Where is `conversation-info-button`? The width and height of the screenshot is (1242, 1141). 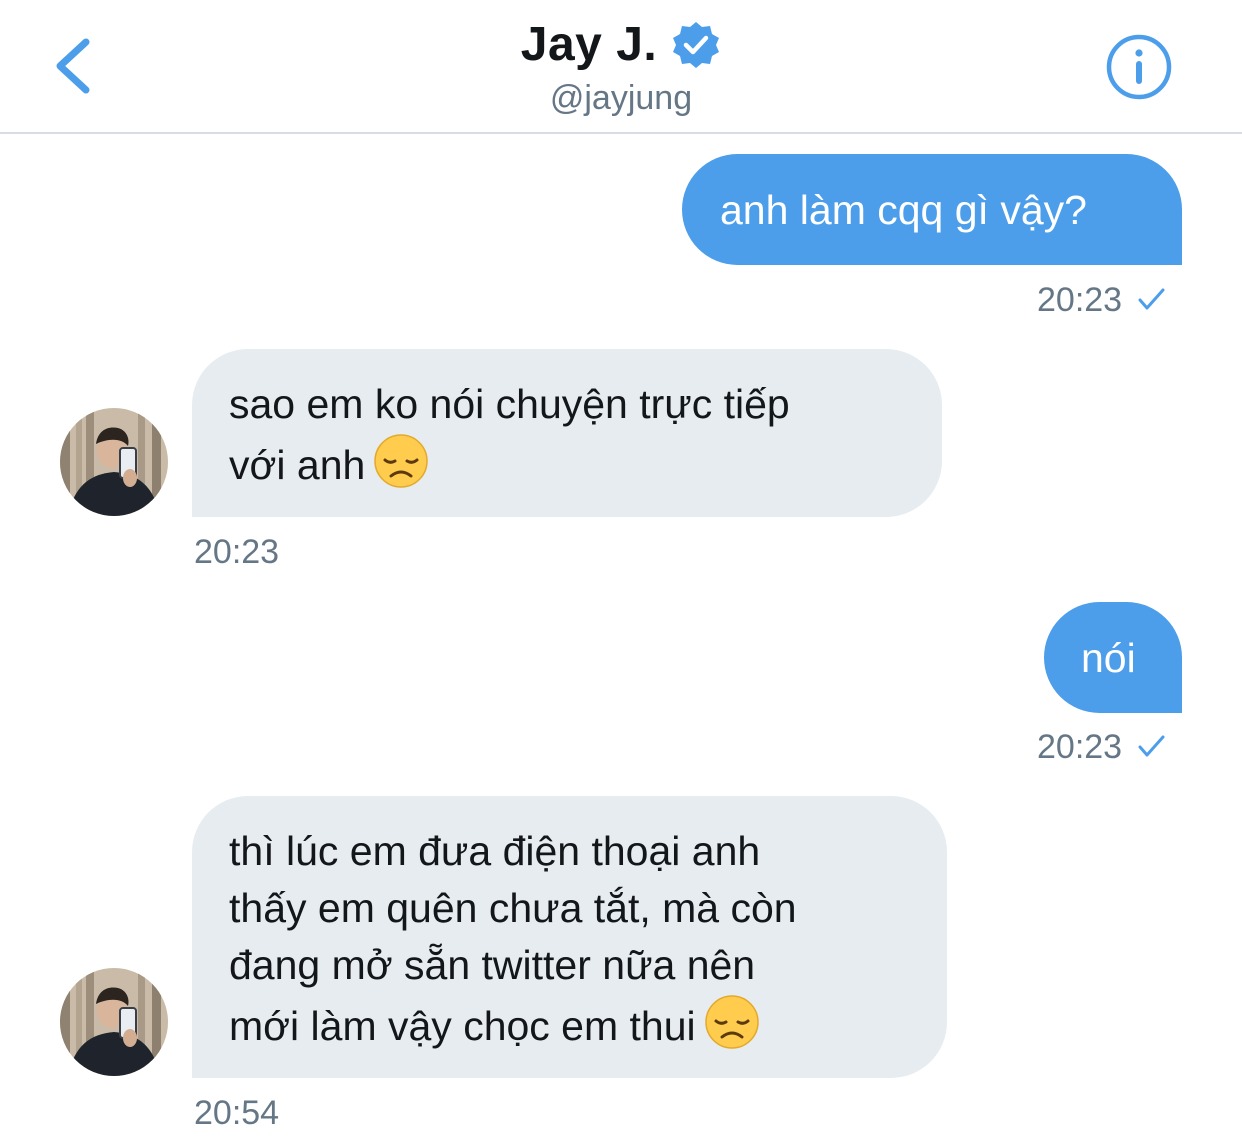
conversation-info-button is located at coordinates (1139, 67).